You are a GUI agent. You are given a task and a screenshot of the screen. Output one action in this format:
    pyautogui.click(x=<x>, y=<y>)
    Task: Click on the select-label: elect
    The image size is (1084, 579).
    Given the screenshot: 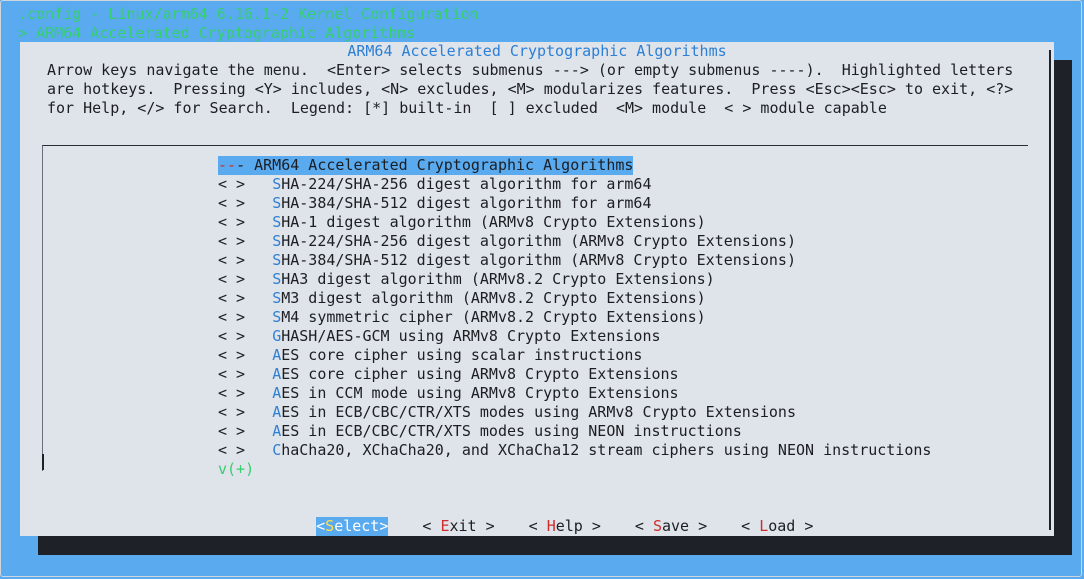 What is the action you would take?
    pyautogui.click(x=357, y=526)
    